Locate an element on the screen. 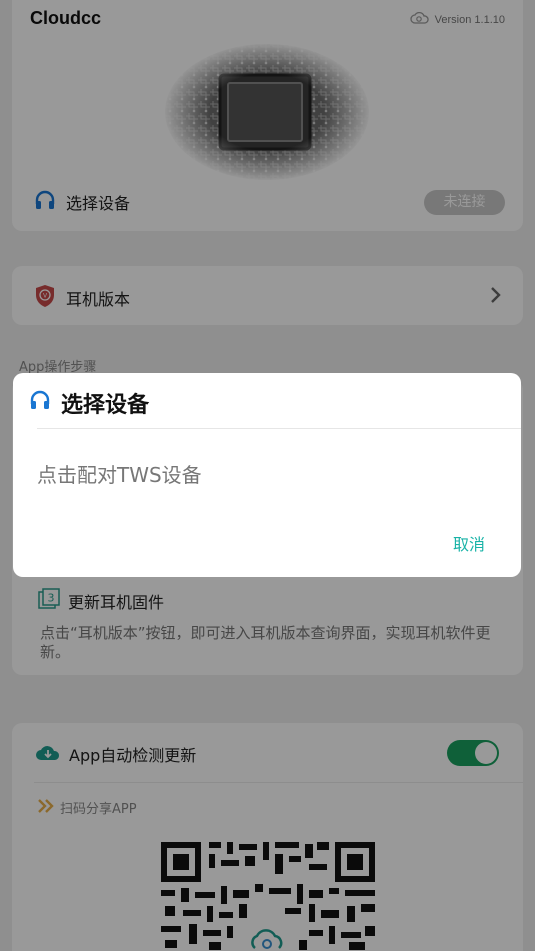  dialog-title-row: 选择设备 is located at coordinates (89, 403).